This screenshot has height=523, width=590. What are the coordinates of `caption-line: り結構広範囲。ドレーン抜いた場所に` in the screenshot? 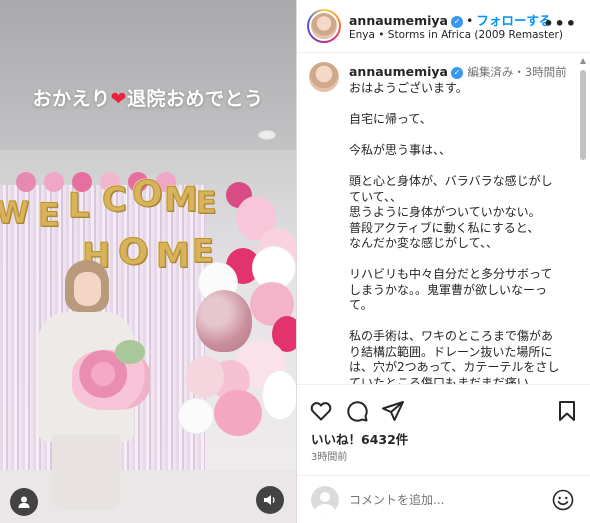 It's located at (451, 351).